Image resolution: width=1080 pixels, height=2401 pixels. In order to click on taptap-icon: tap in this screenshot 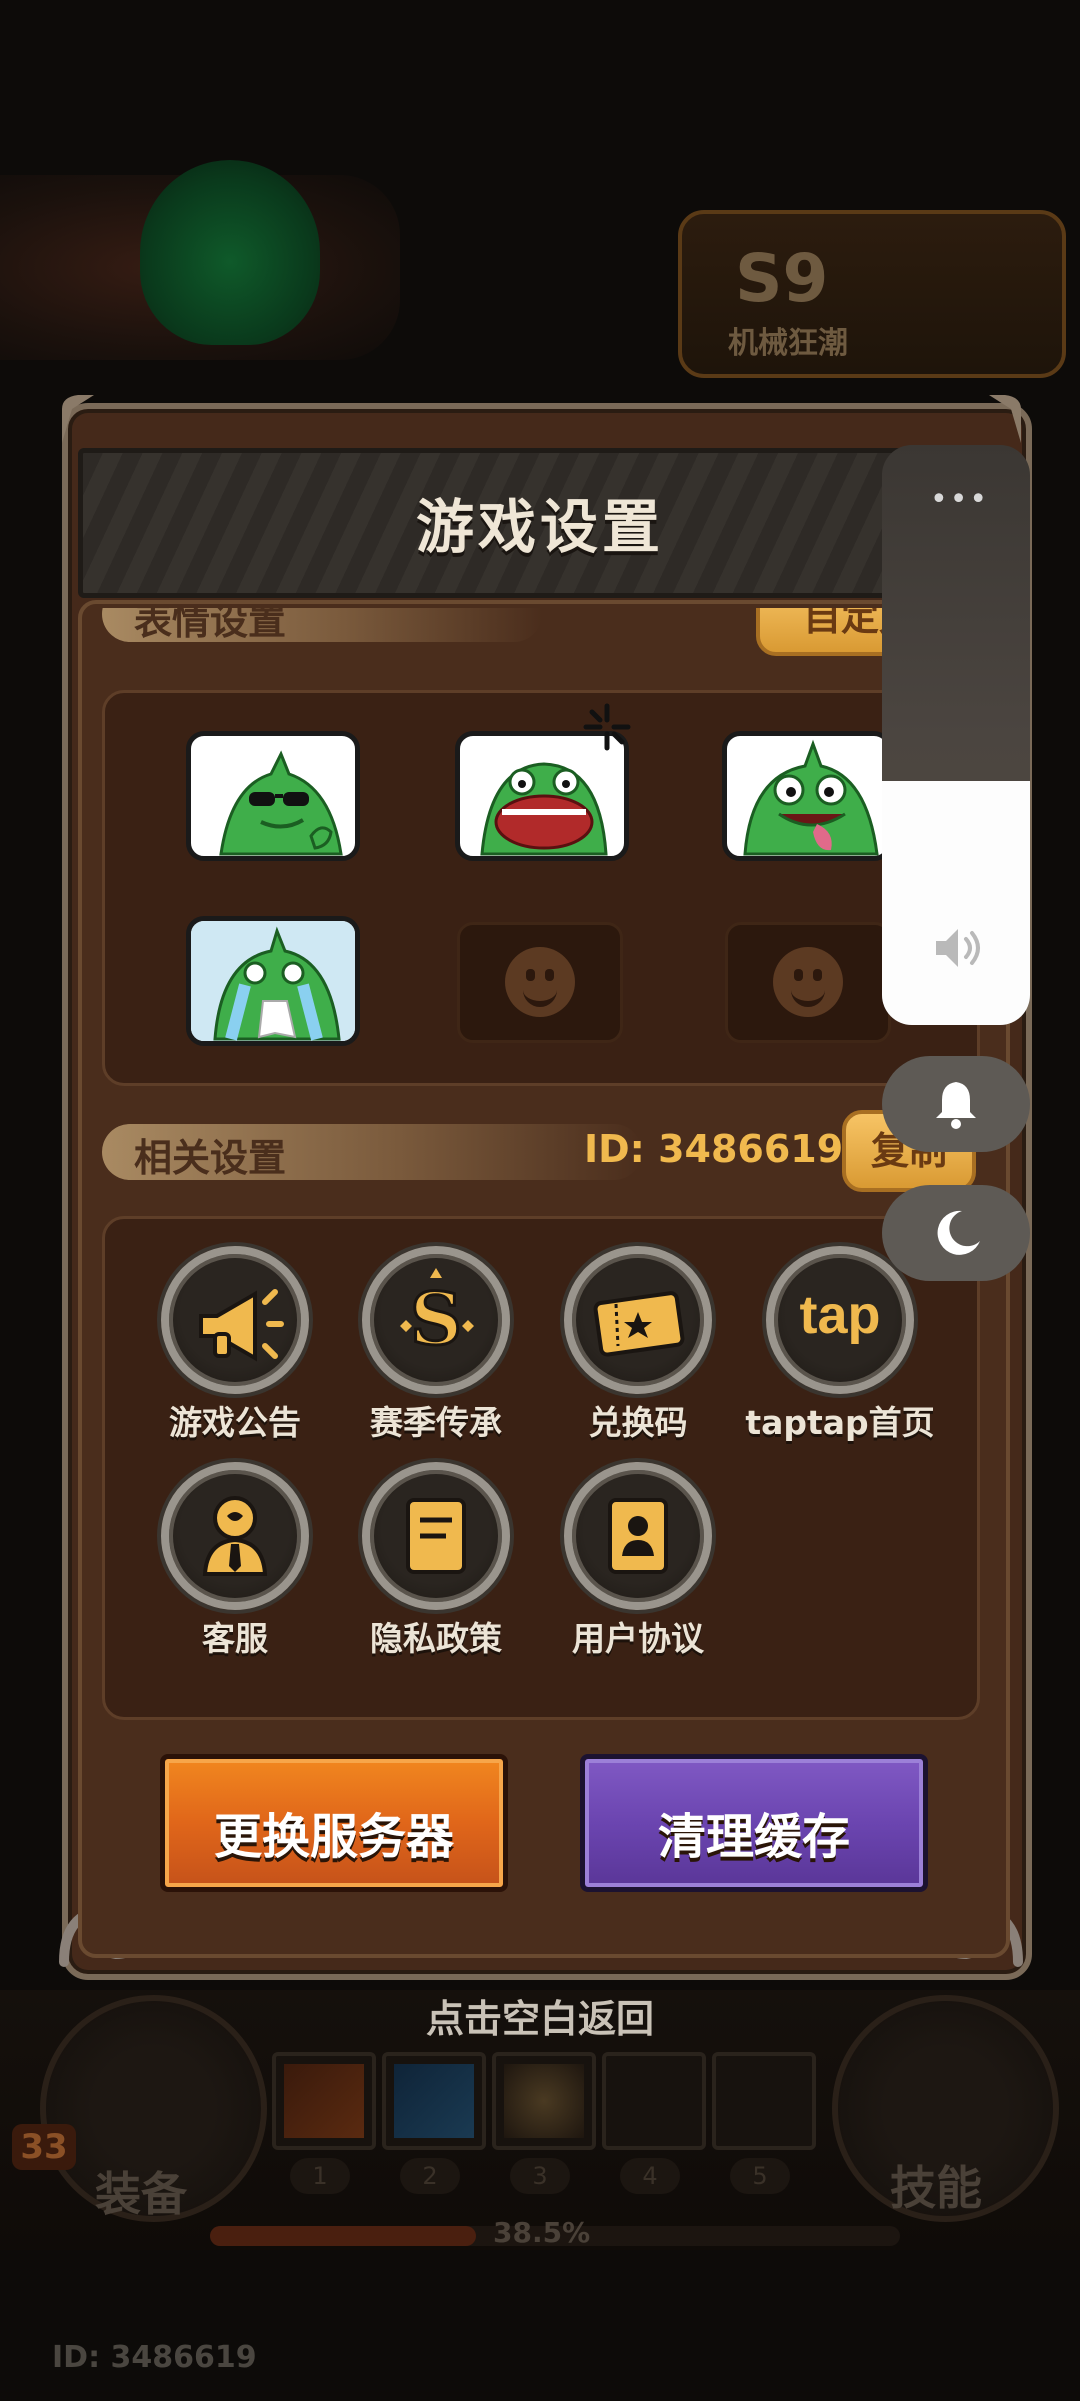, I will do `click(840, 1320)`.